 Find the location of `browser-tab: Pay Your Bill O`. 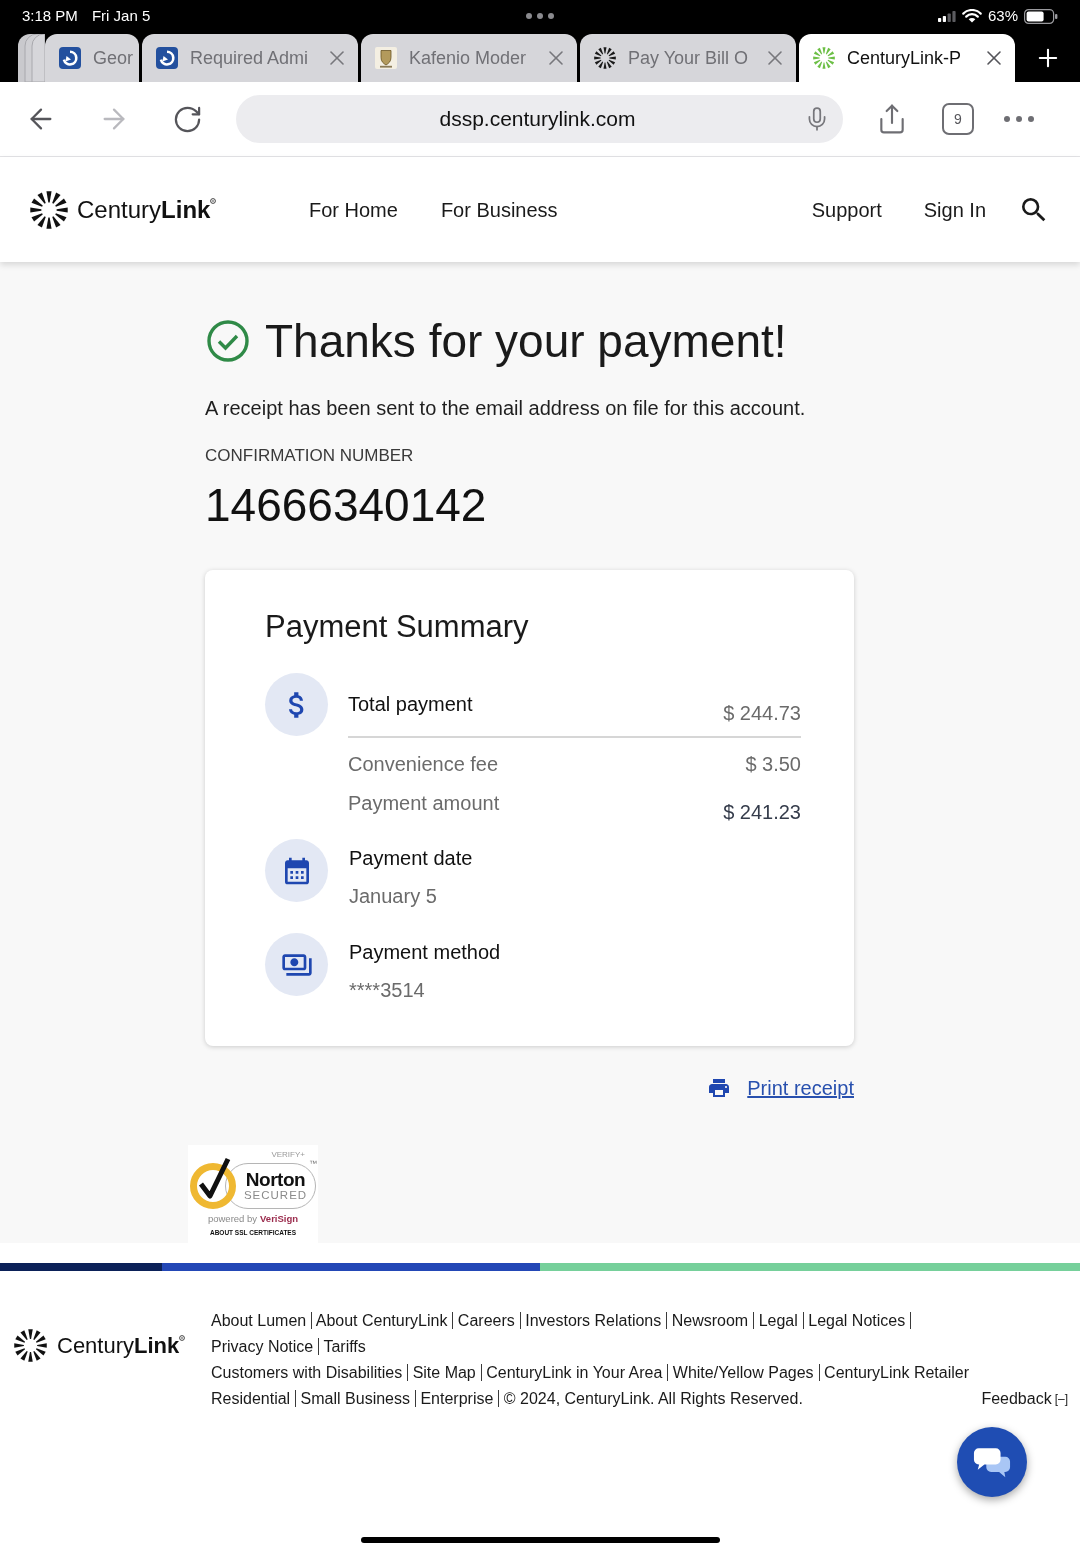

browser-tab: Pay Your Bill O is located at coordinates (688, 58).